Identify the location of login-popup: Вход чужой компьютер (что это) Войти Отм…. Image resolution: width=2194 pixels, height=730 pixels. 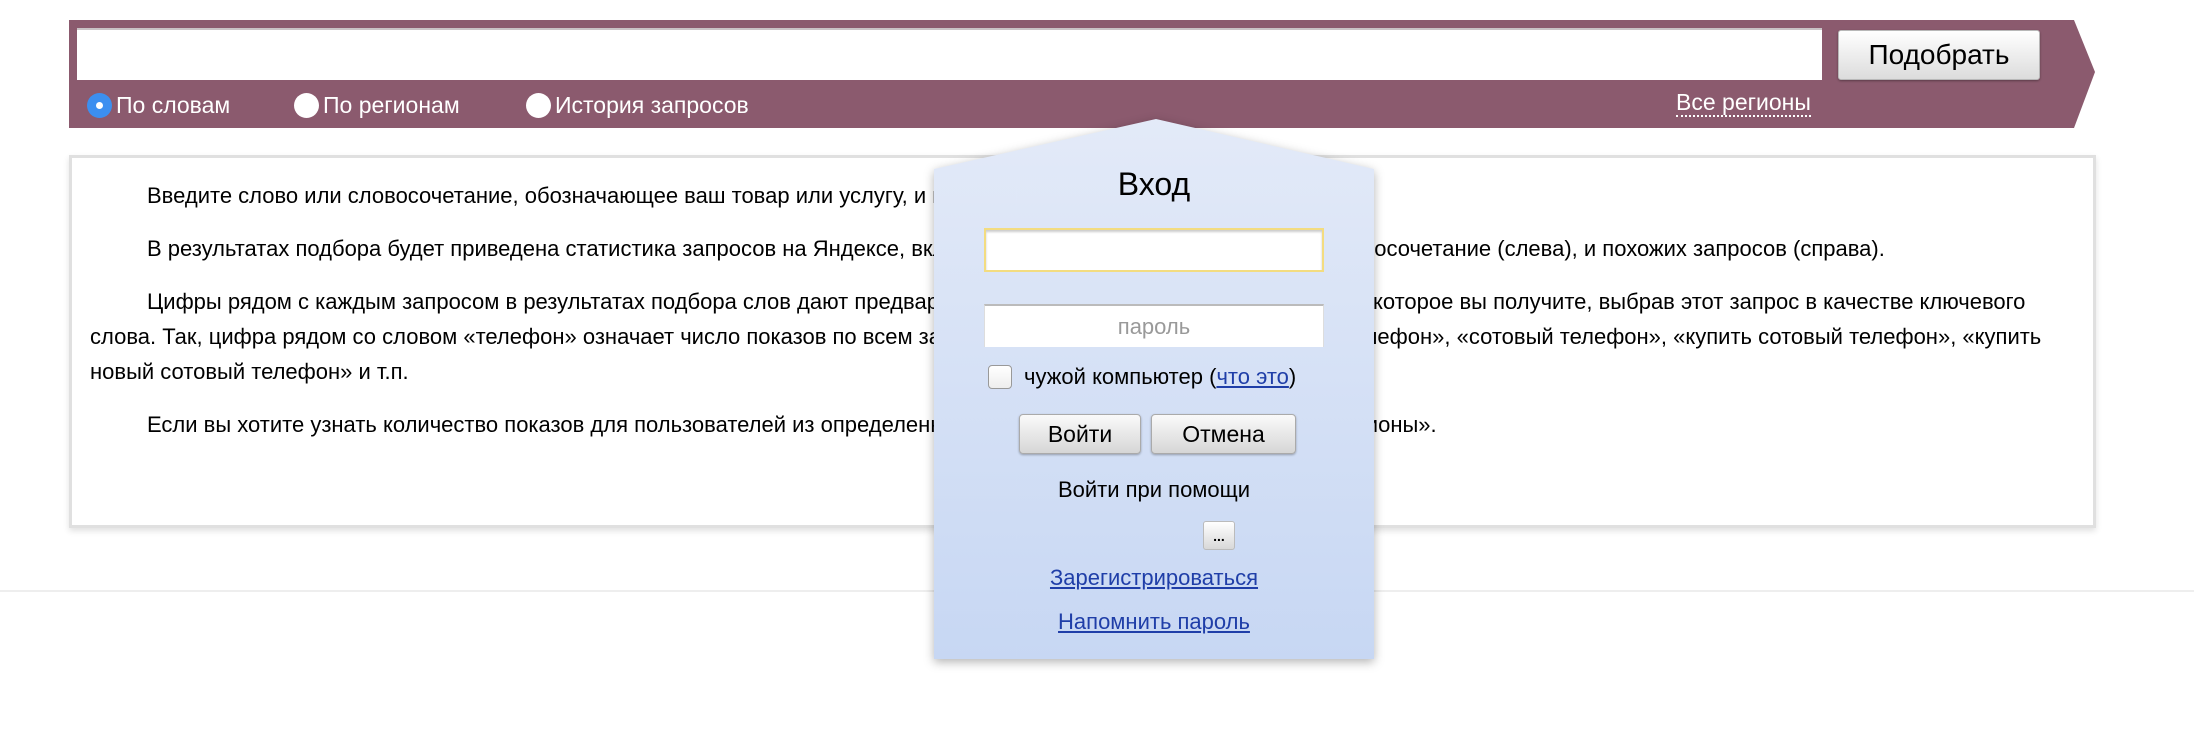
(1154, 389).